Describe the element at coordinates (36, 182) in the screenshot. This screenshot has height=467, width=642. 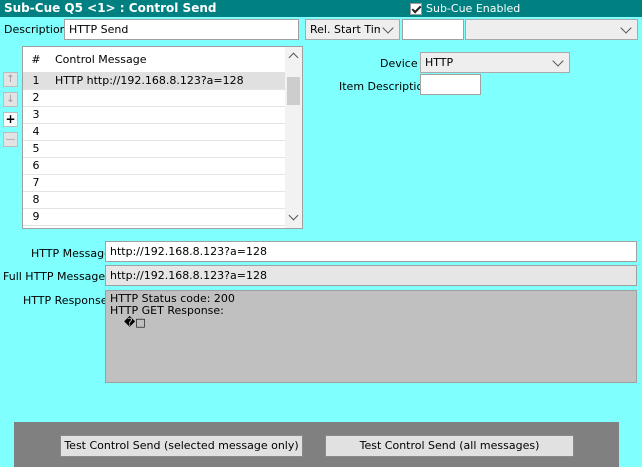
I see `row-number: 7` at that location.